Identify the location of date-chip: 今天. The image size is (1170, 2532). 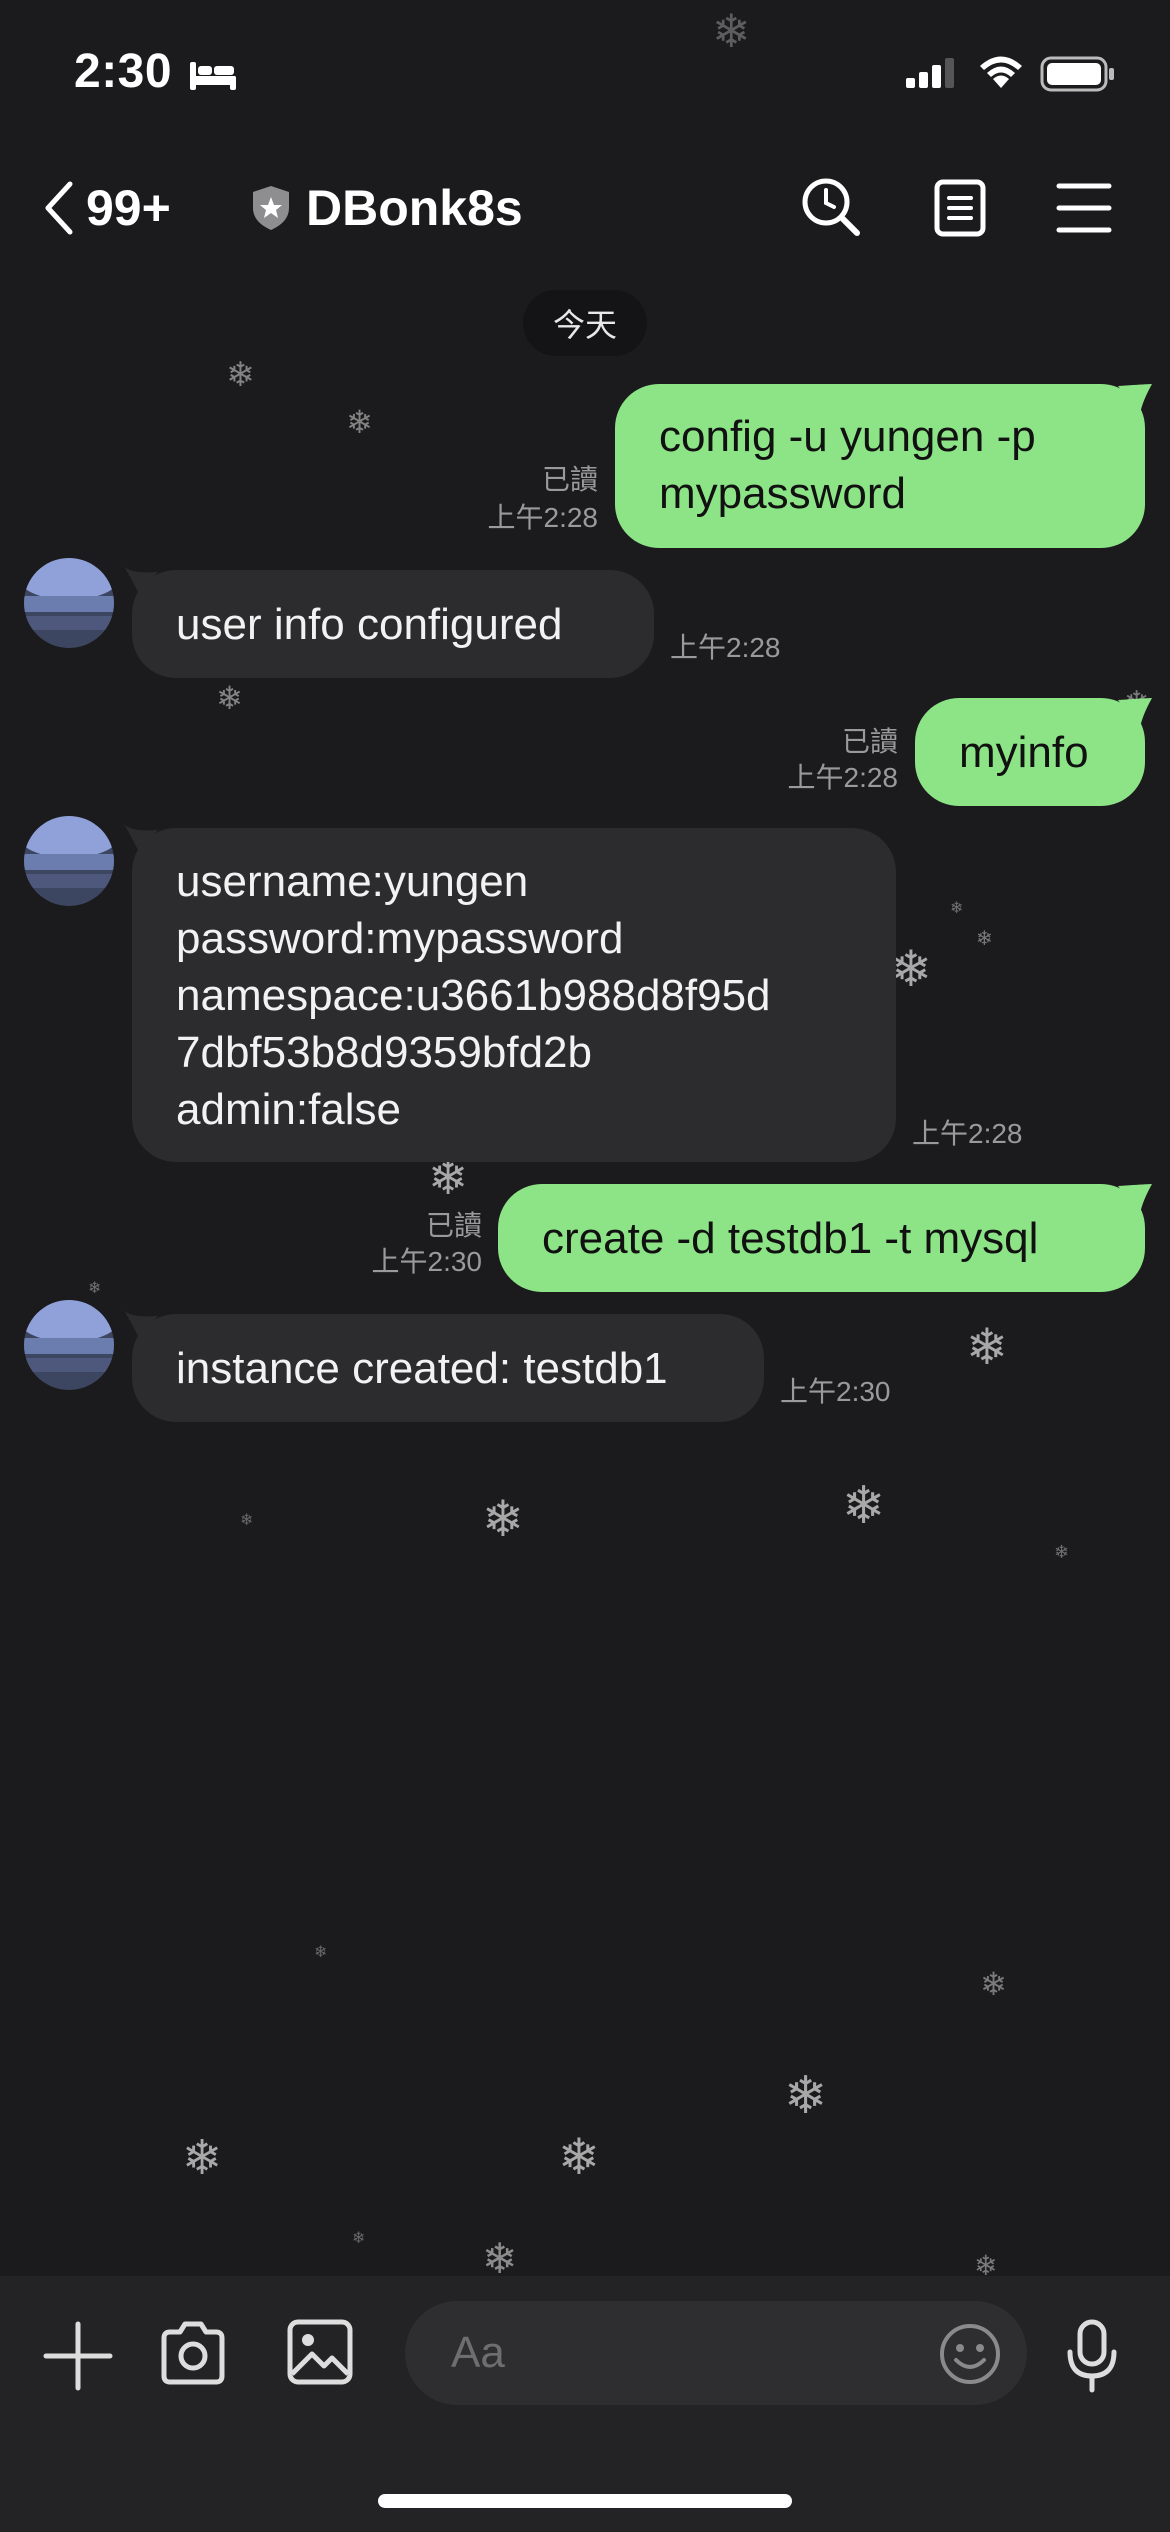
(585, 323).